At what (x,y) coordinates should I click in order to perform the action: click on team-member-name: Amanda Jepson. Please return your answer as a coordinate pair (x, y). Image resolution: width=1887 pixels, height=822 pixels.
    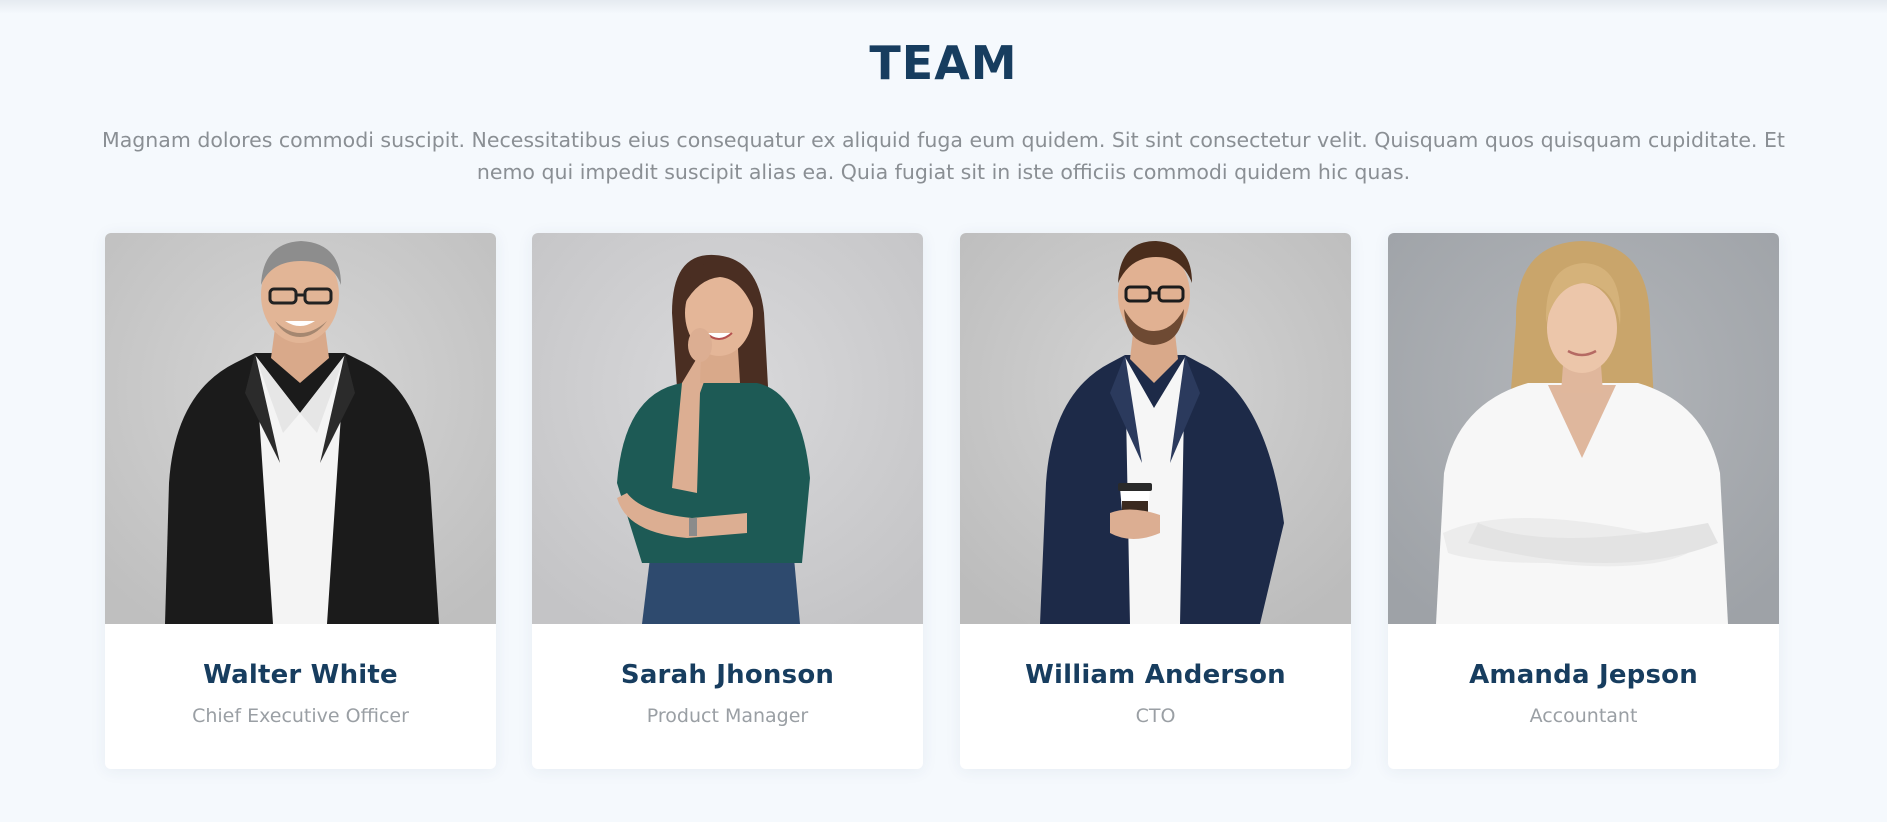
    Looking at the image, I should click on (1583, 675).